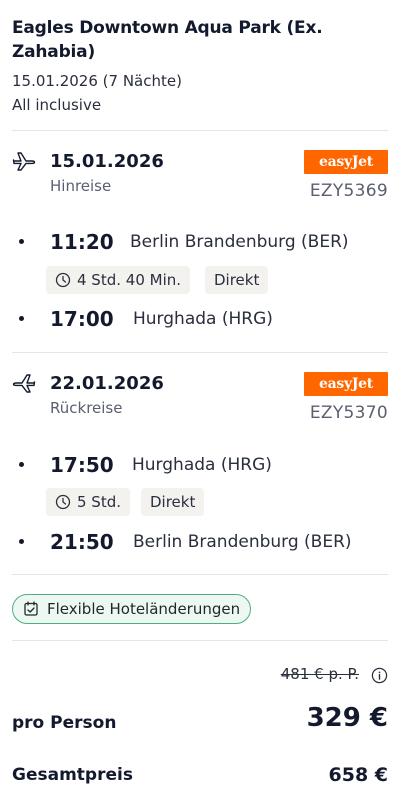 The image size is (403, 796). Describe the element at coordinates (99, 502) in the screenshot. I see `duration-text: 5 Std.` at that location.